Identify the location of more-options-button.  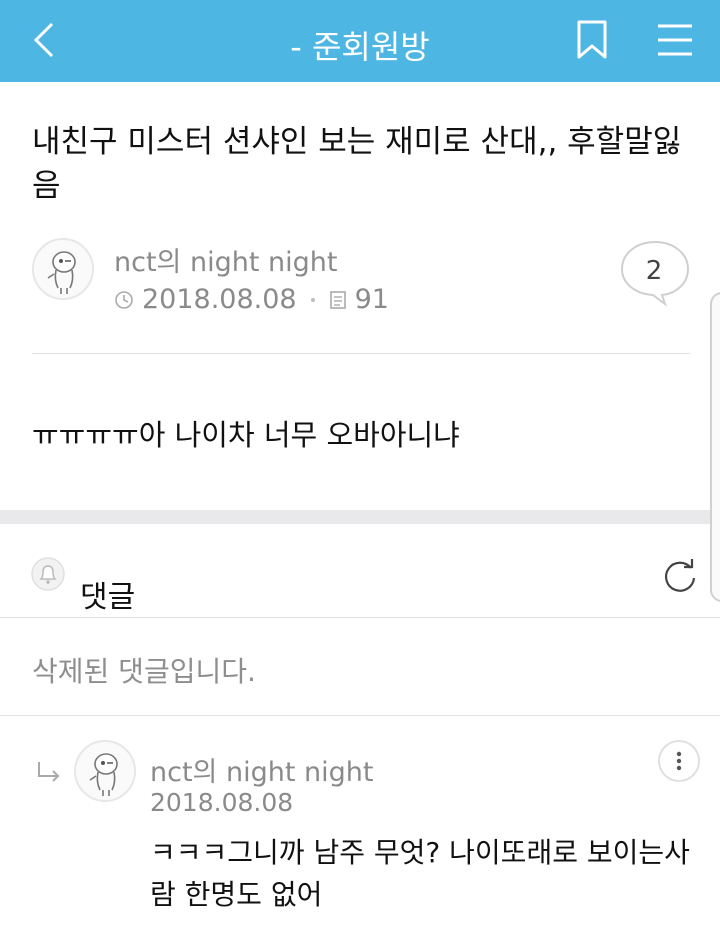
(679, 761).